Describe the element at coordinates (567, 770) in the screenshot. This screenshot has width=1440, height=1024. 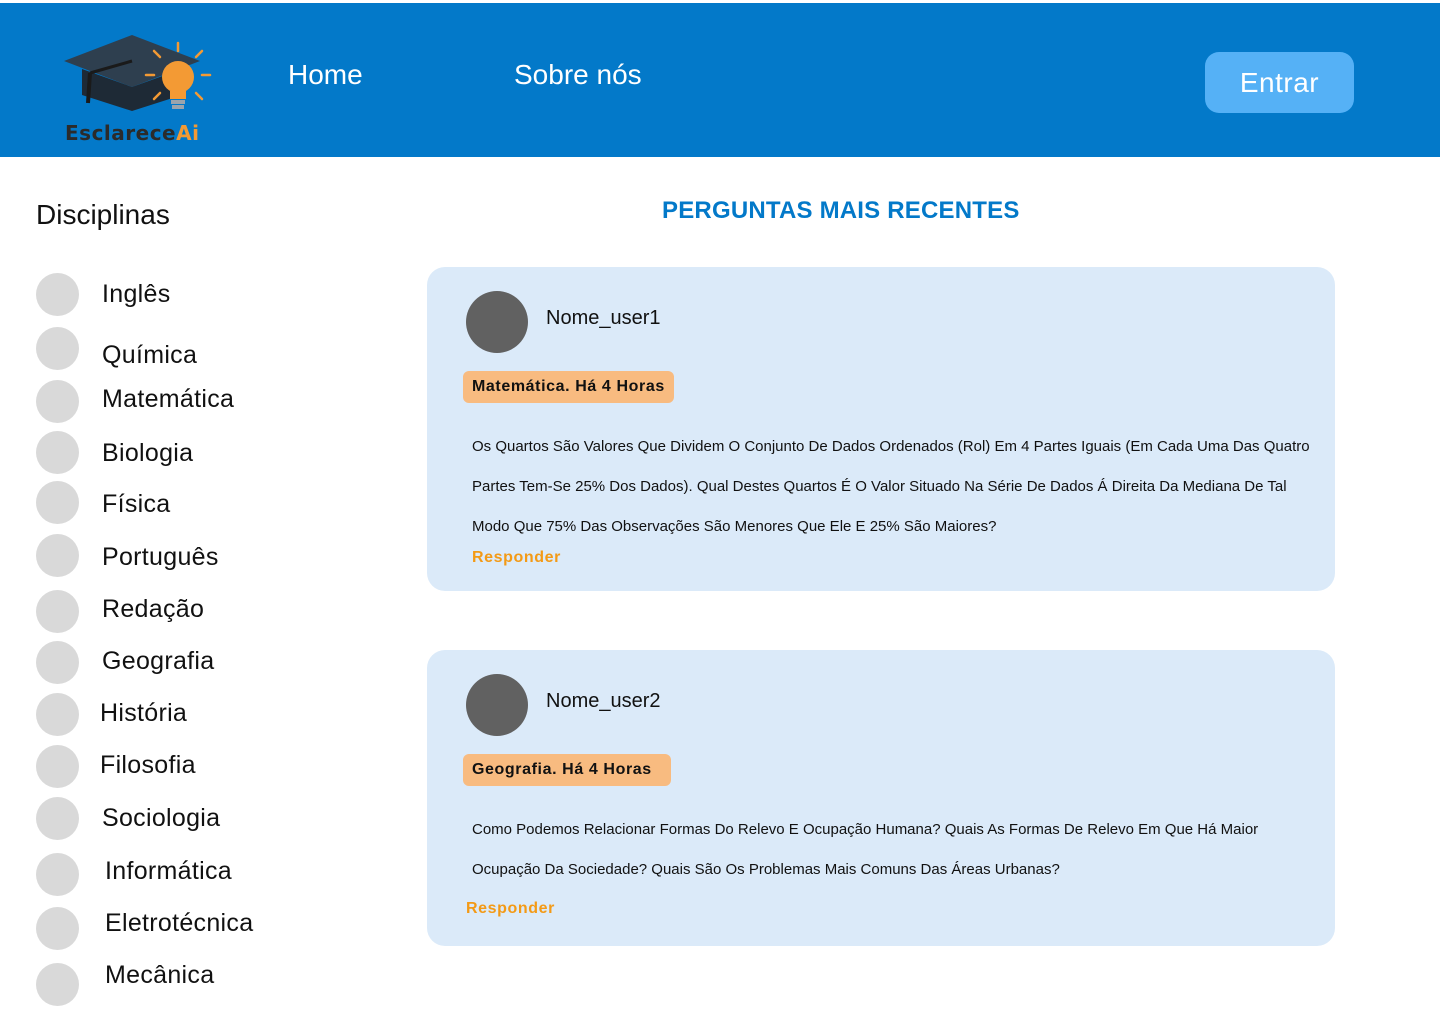
I see `subject-time-badge: Geografia. Há 4 Horas` at that location.